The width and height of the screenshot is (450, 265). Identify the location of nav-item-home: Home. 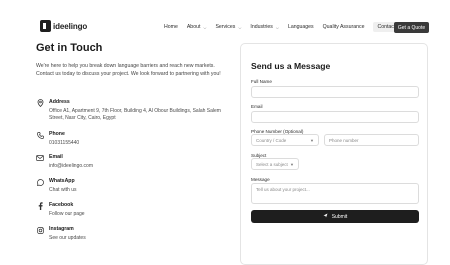
(171, 27).